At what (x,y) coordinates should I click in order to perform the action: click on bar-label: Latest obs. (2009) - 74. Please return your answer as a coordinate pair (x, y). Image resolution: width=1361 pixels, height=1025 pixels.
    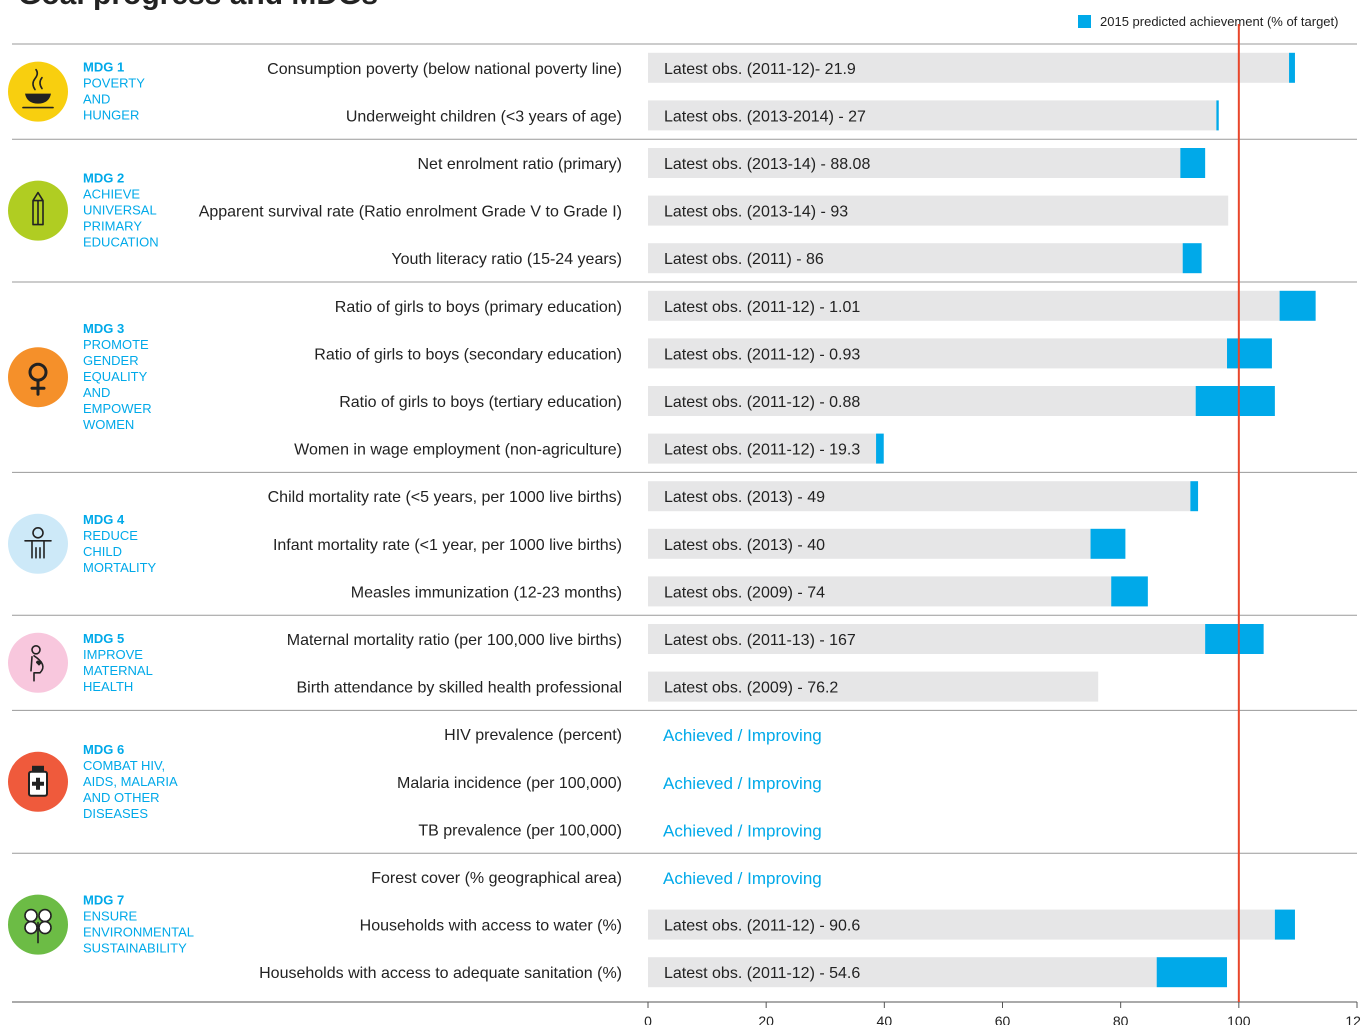
    Looking at the image, I should click on (744, 592).